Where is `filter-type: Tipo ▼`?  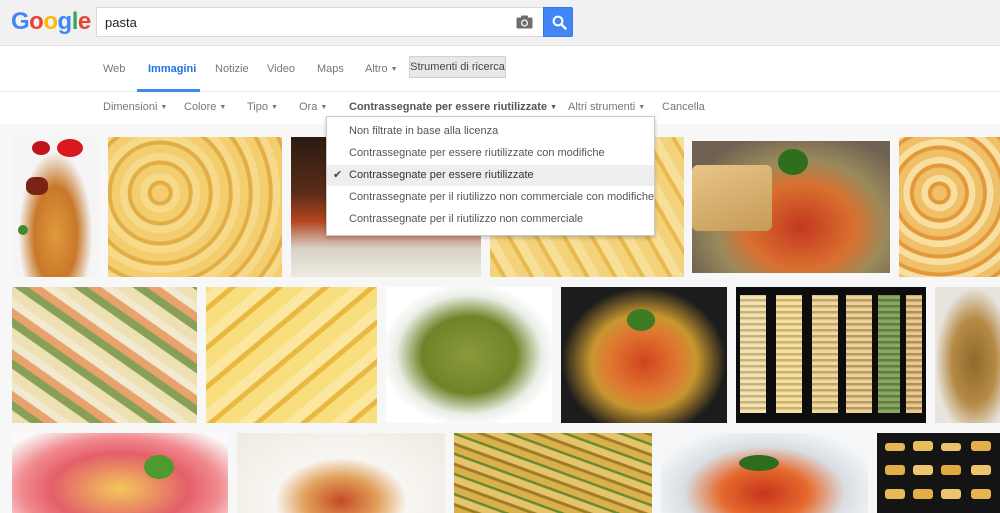
filter-type: Tipo ▼ is located at coordinates (262, 107).